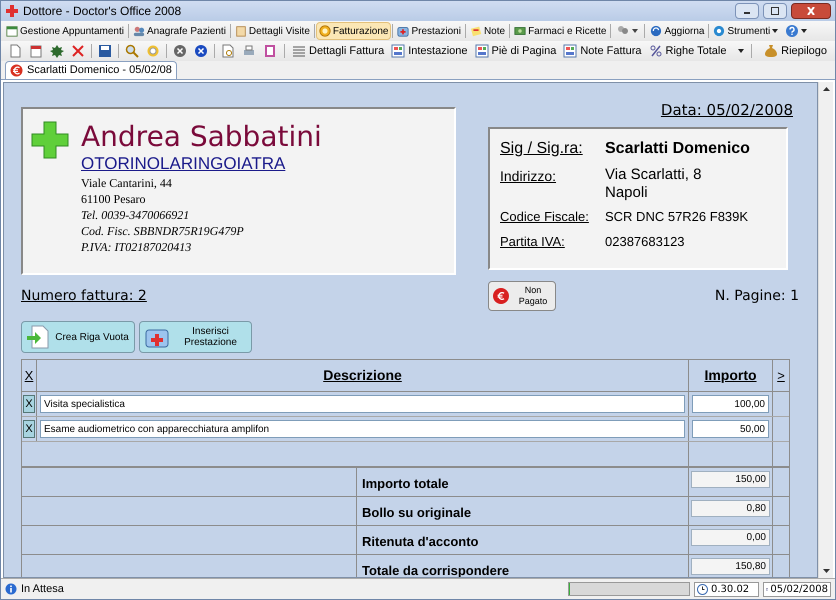  What do you see at coordinates (795, 51) in the screenshot?
I see `summary-button: Riepilogo` at bounding box center [795, 51].